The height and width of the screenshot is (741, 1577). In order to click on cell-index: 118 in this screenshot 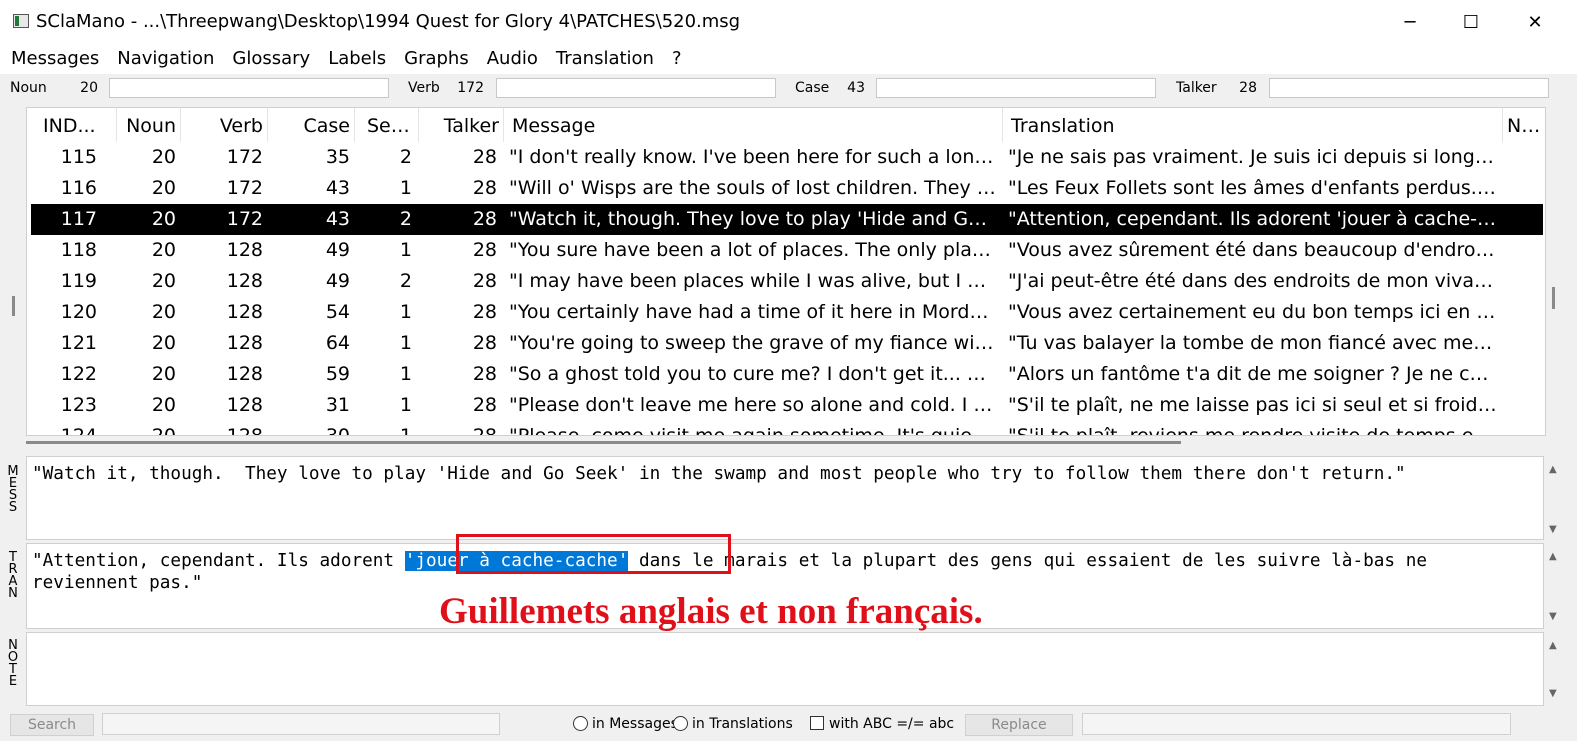, I will do `click(78, 250)`.